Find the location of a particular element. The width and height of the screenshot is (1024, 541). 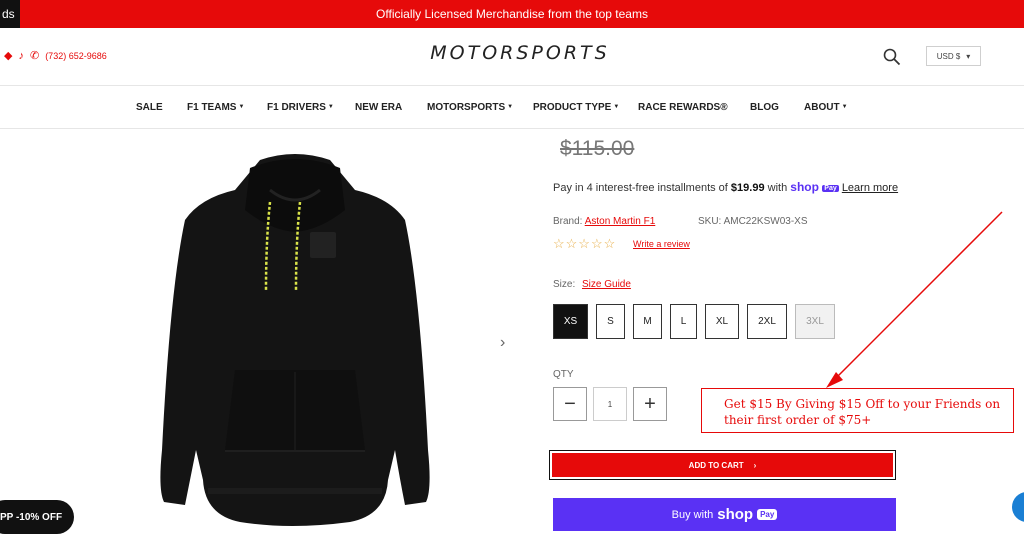

discount-pill: PP -10% OFF is located at coordinates (37, 517).